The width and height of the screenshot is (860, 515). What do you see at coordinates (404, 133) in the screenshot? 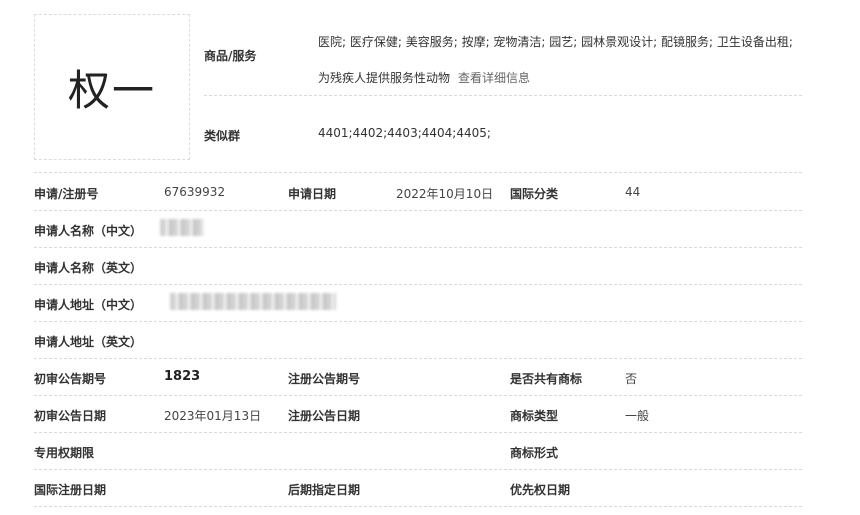
I see `similar-group-value: 4401;4402;4403;4404;4405;` at bounding box center [404, 133].